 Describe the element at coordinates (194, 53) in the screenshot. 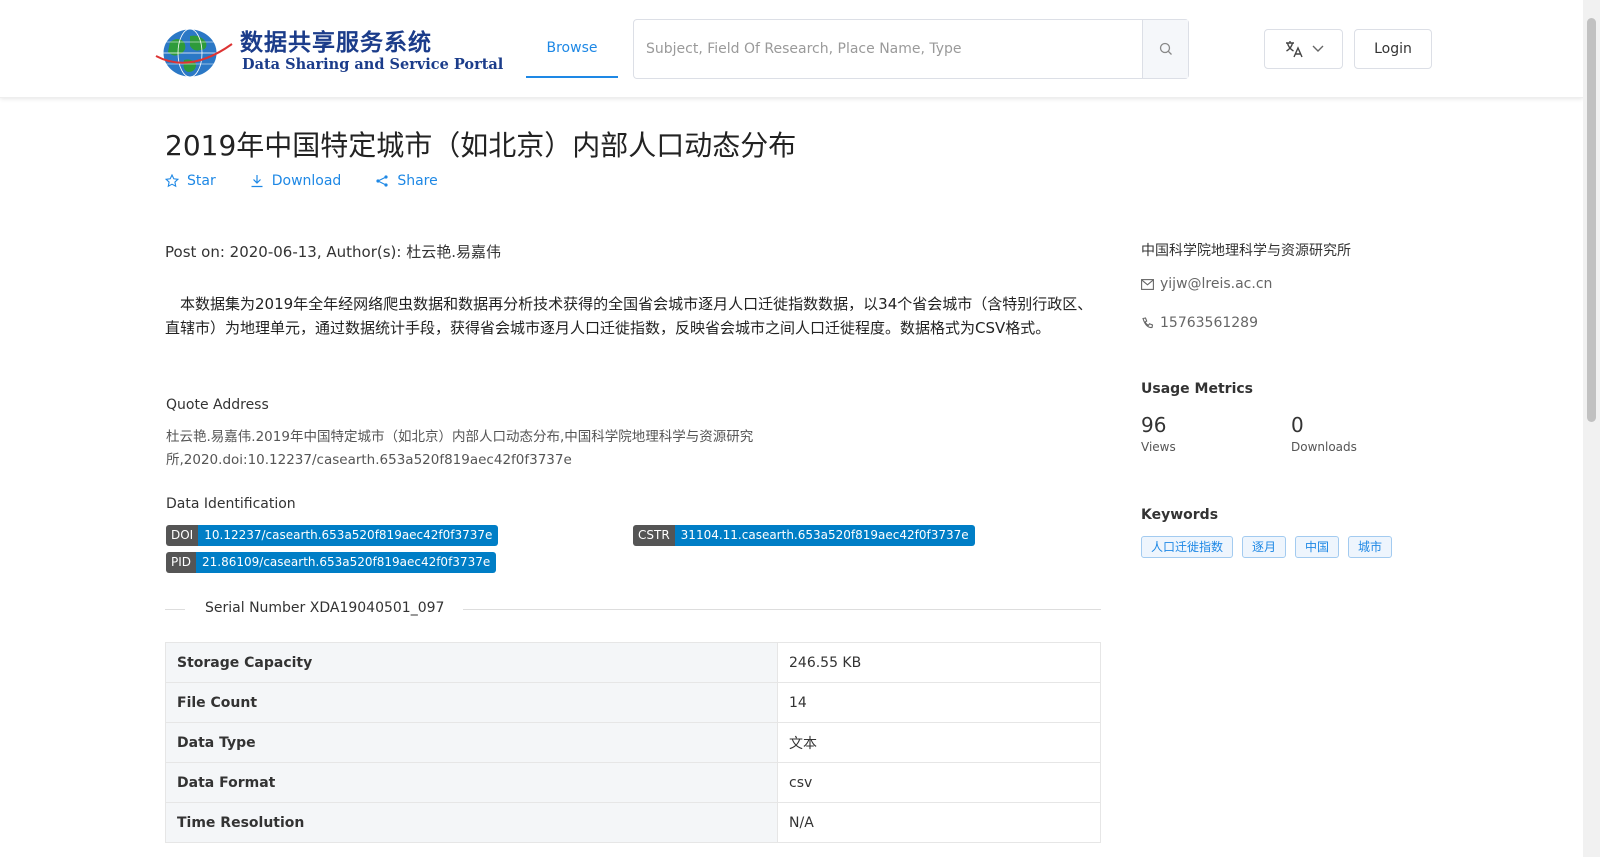

I see `globe-logo-icon` at that location.